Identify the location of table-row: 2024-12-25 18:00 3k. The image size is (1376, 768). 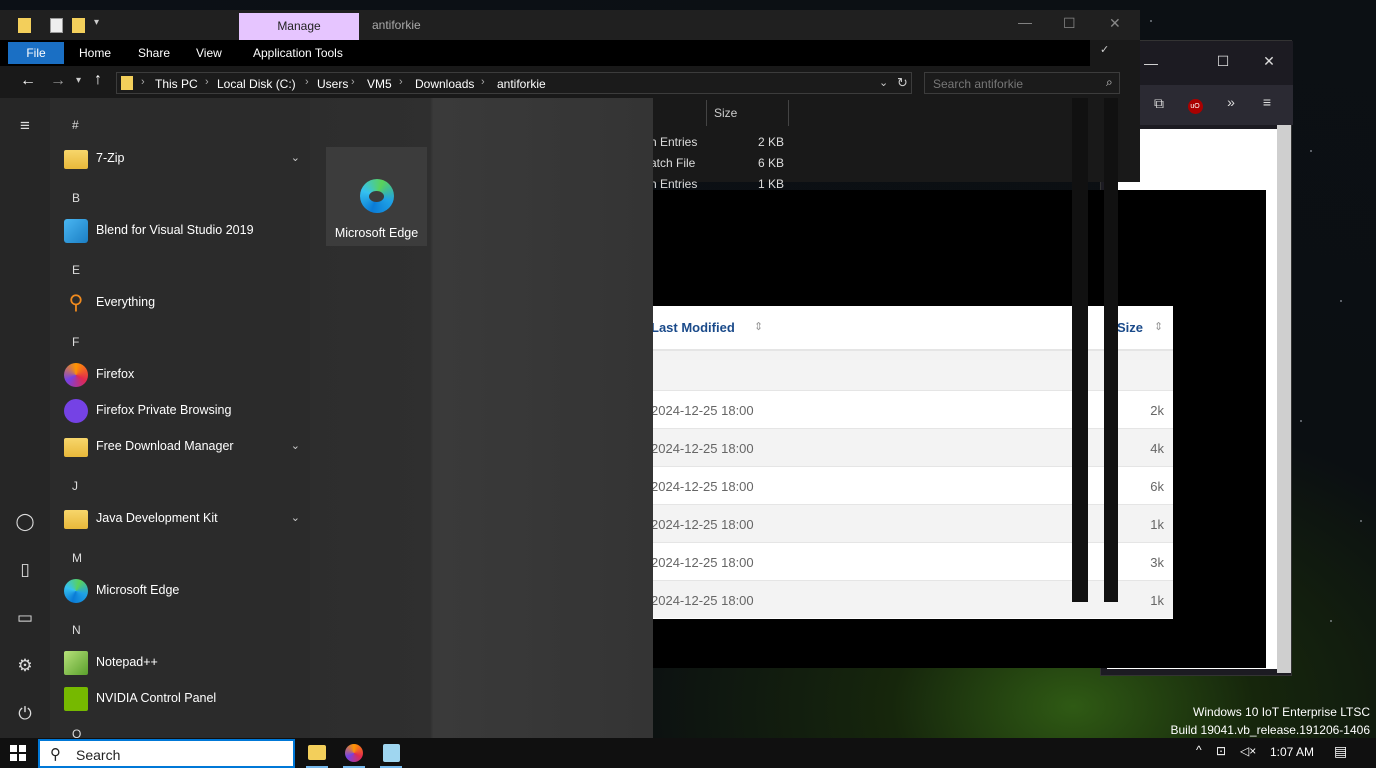
(906, 561).